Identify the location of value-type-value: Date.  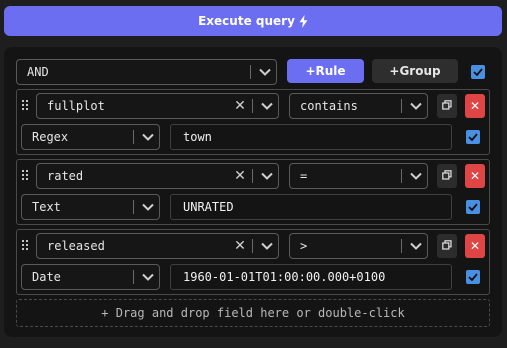
(46, 277).